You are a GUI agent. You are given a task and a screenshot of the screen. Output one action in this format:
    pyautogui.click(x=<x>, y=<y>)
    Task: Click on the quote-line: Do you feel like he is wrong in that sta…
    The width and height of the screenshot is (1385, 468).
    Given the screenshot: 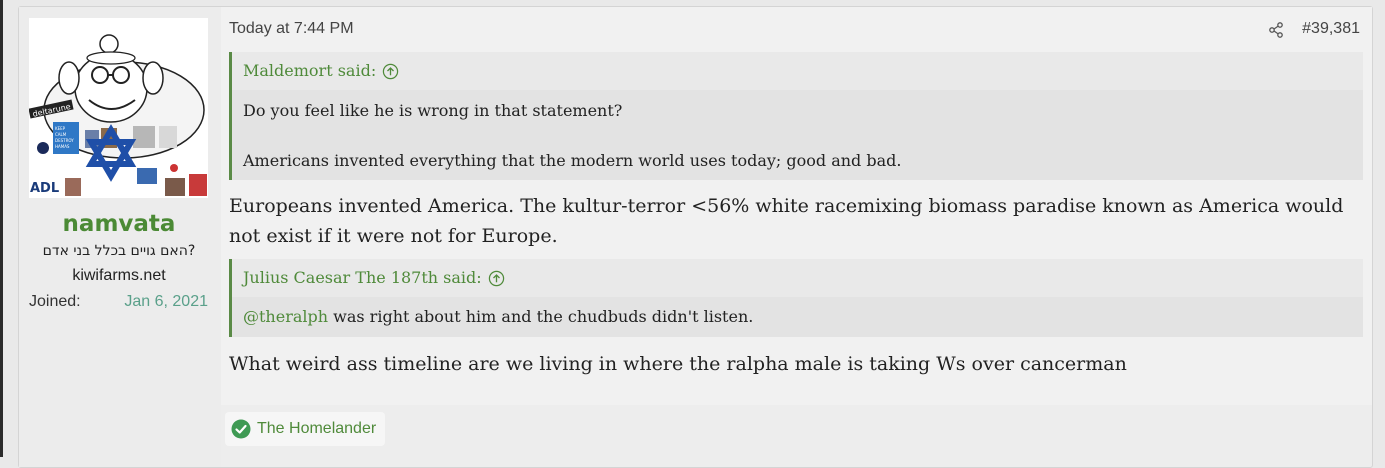 What is the action you would take?
    pyautogui.click(x=433, y=110)
    